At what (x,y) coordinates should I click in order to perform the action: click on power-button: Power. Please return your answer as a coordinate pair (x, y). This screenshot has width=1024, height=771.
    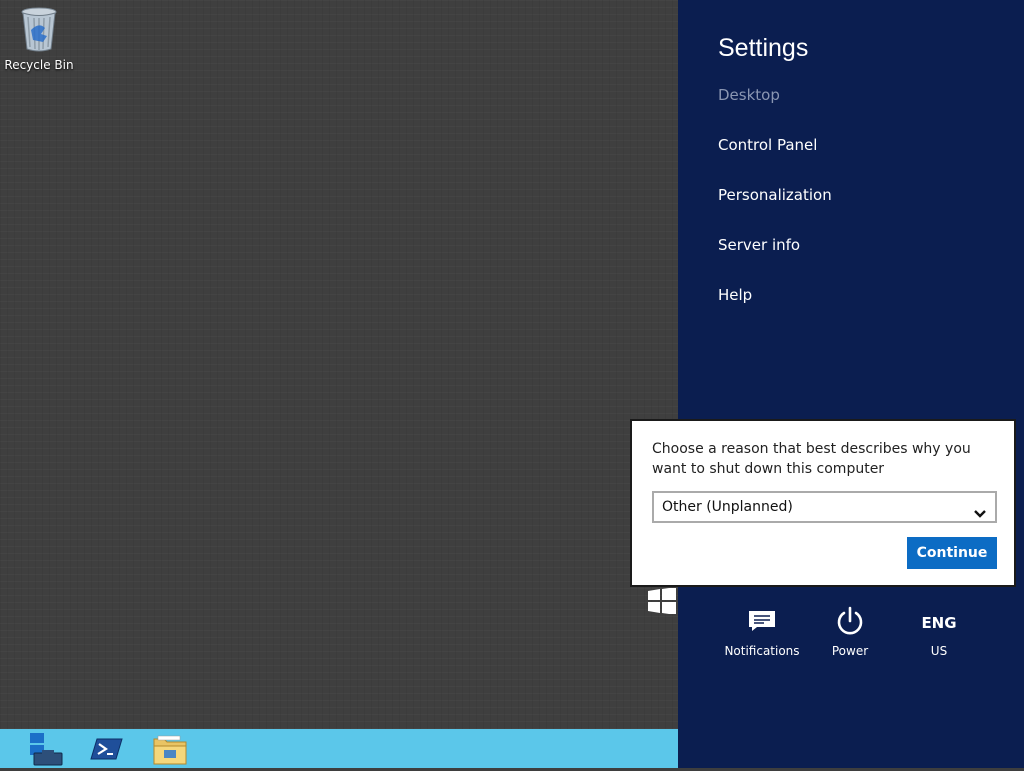
    Looking at the image, I should click on (850, 632).